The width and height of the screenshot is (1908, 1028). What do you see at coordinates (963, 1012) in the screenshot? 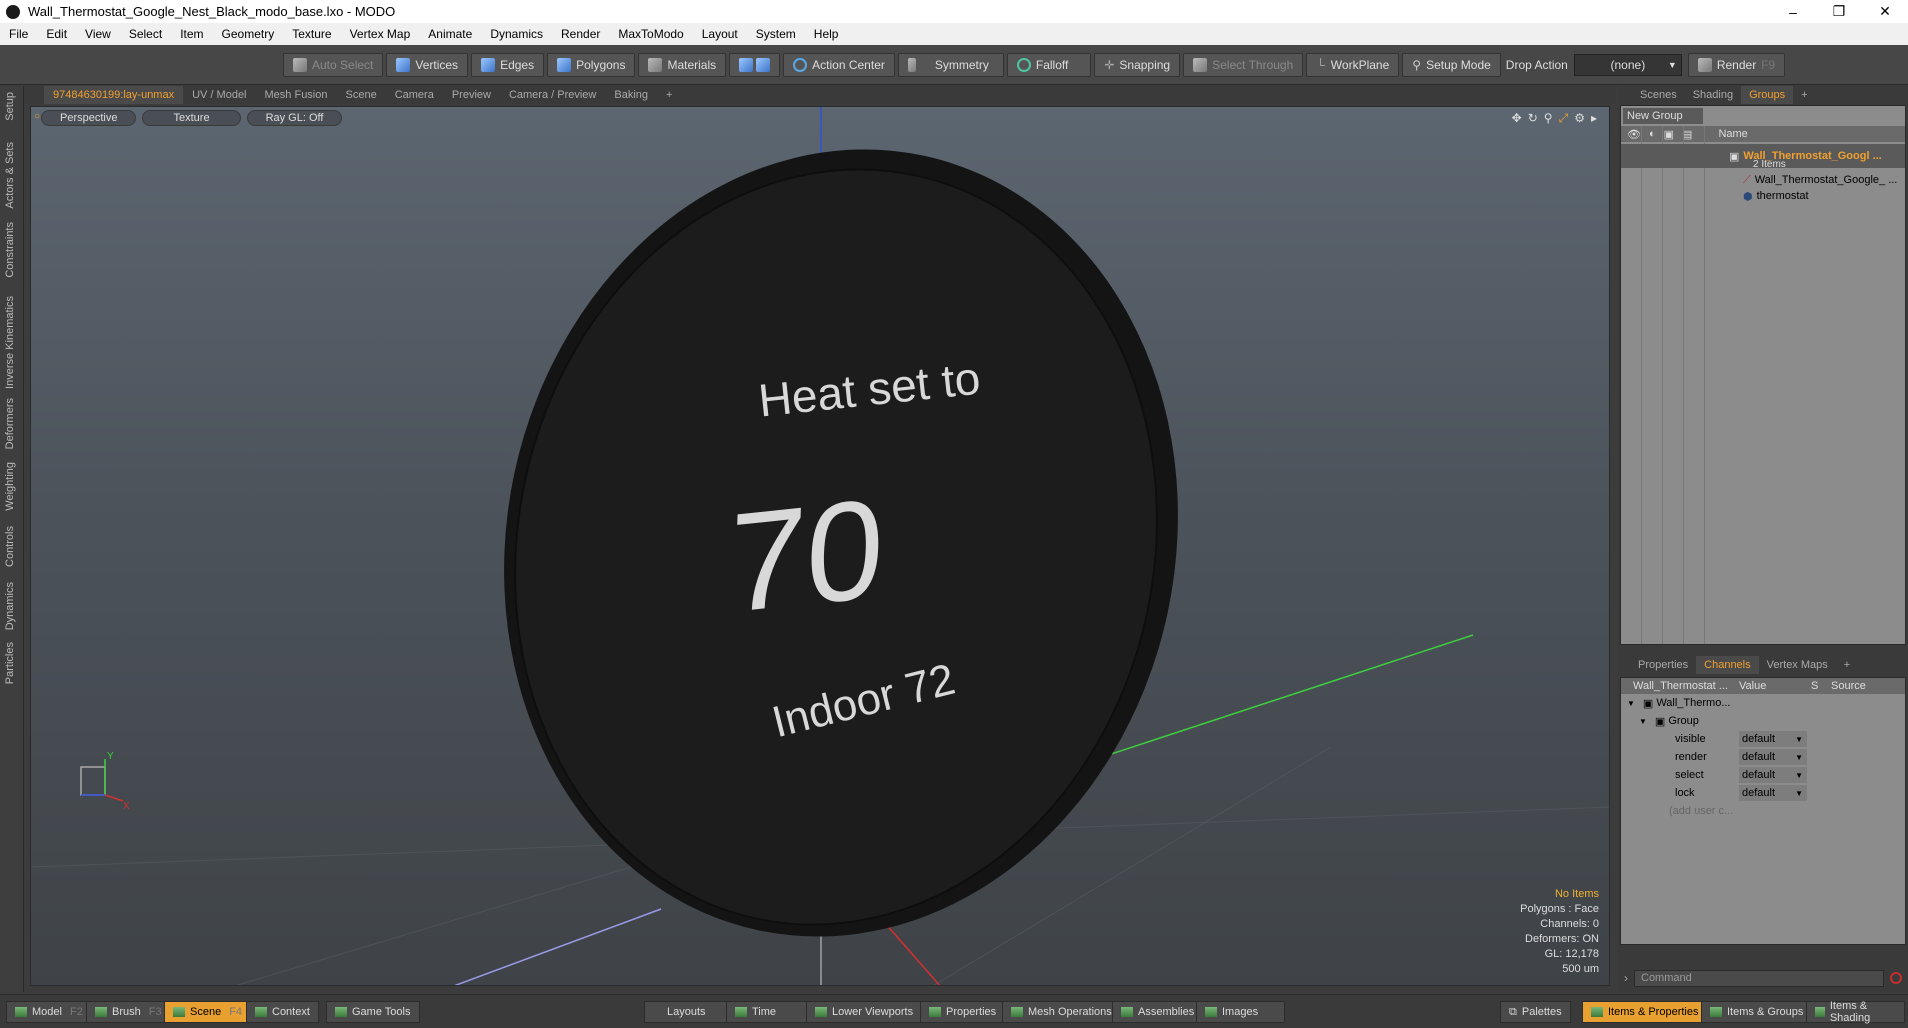
I see `properties-button: Properties` at bounding box center [963, 1012].